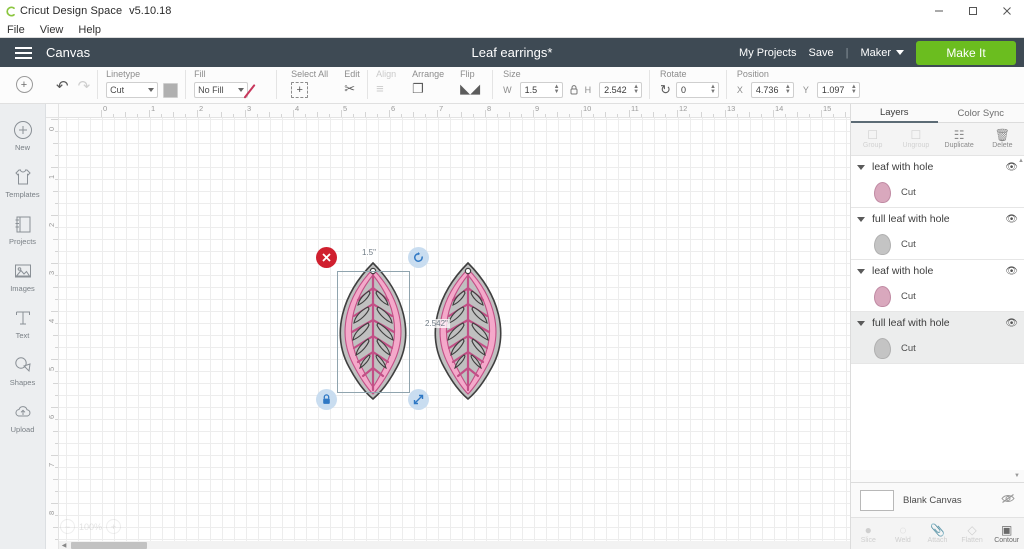 The height and width of the screenshot is (549, 1024). I want to click on ruler-tick-label: 13, so click(731, 108).